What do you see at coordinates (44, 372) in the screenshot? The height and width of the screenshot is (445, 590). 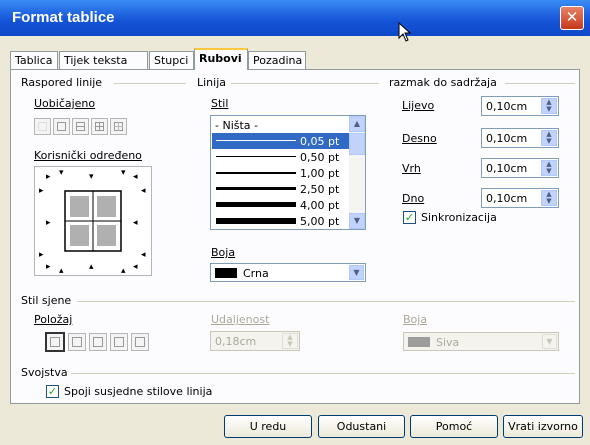 I see `properties-heading: Svojstva` at bounding box center [44, 372].